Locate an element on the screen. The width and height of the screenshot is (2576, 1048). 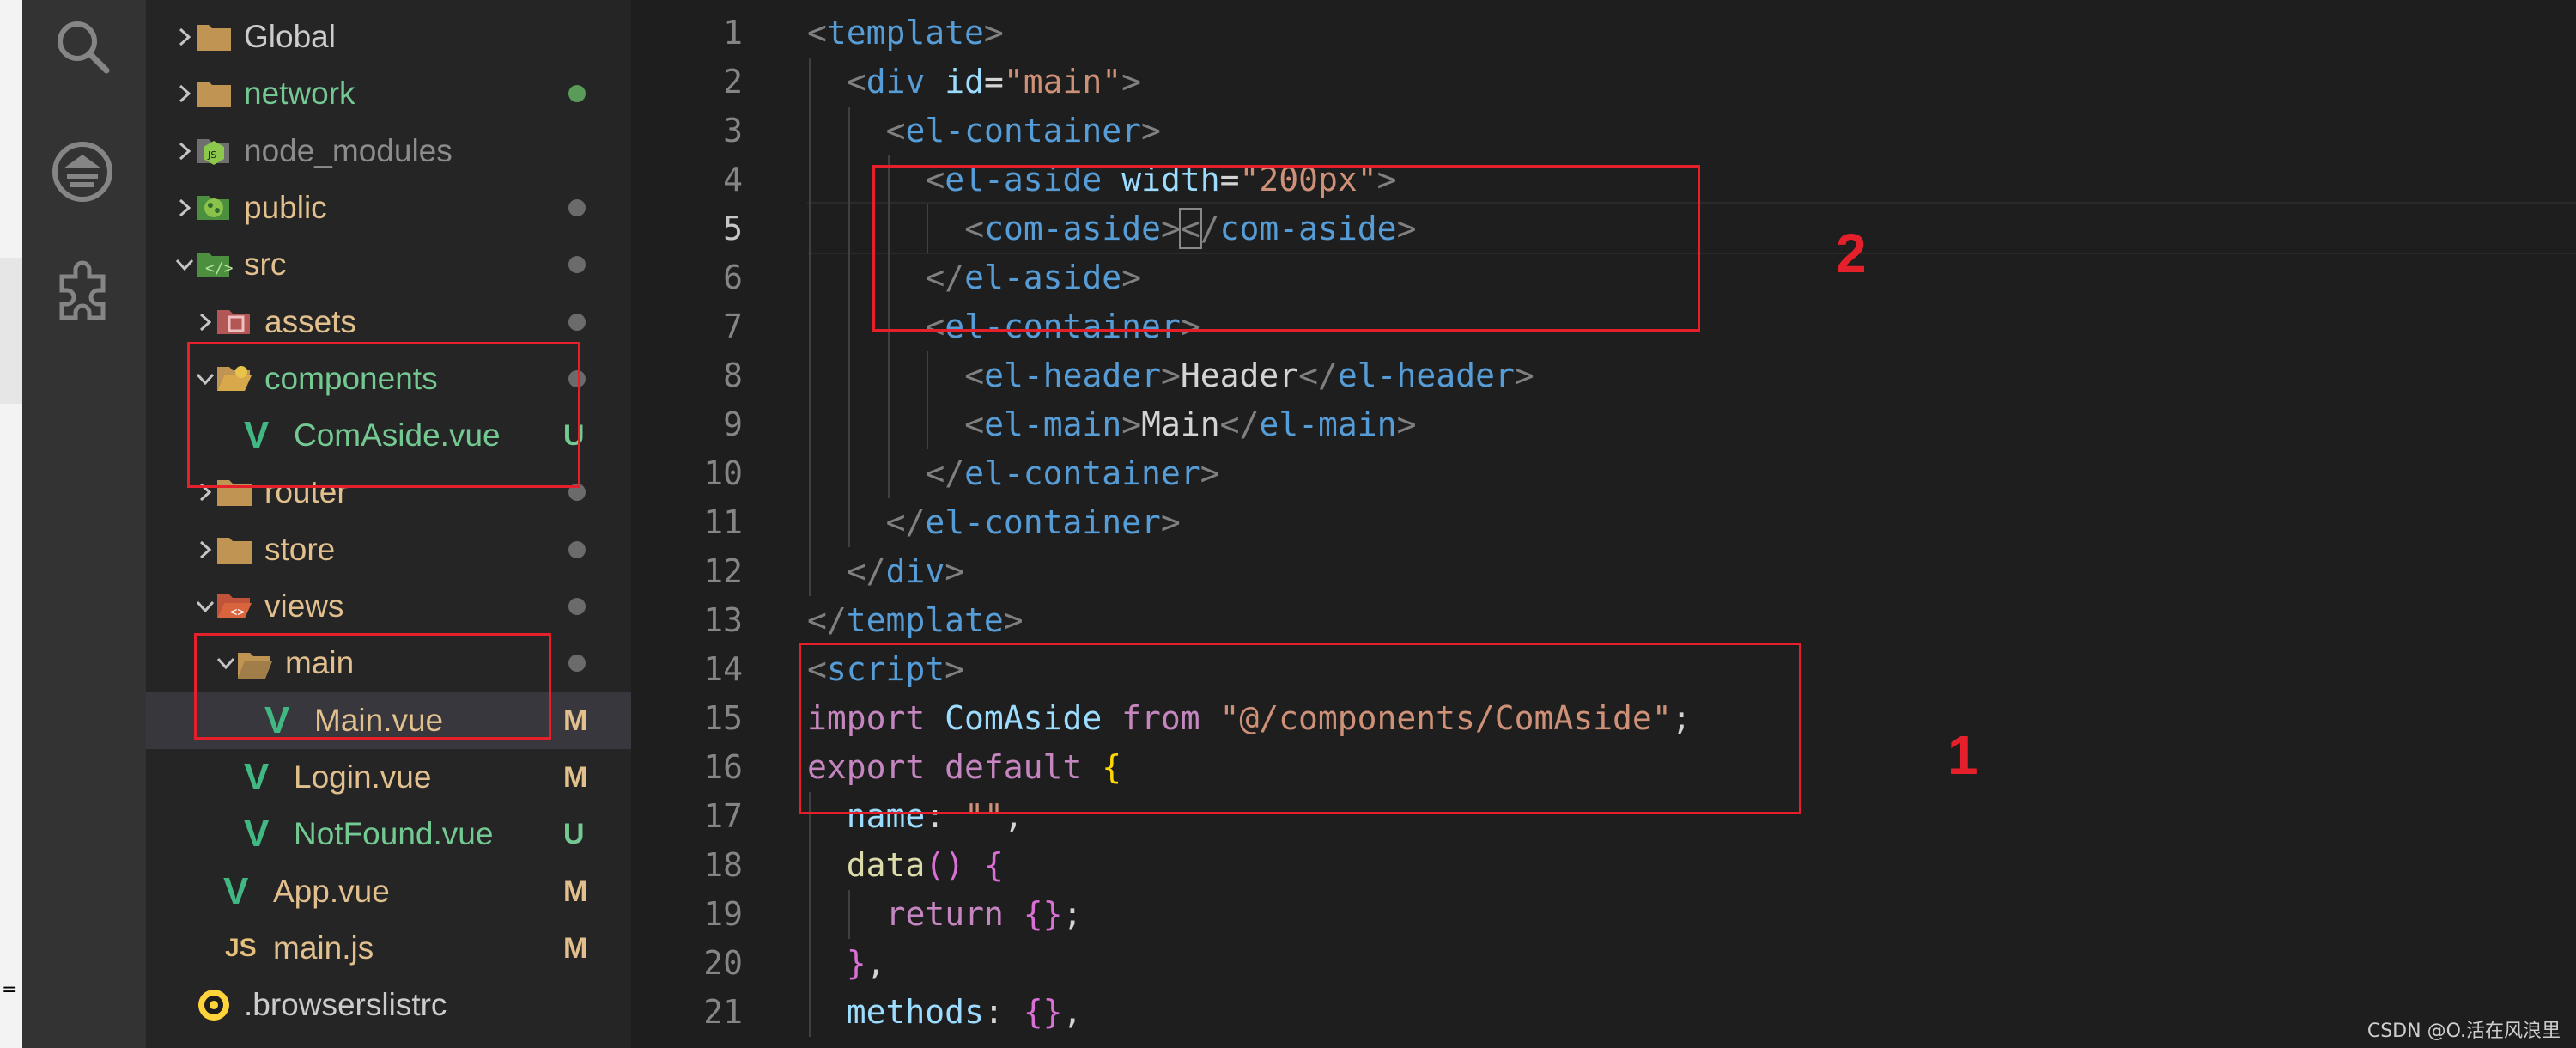
tree-item-network: network is located at coordinates (388, 94).